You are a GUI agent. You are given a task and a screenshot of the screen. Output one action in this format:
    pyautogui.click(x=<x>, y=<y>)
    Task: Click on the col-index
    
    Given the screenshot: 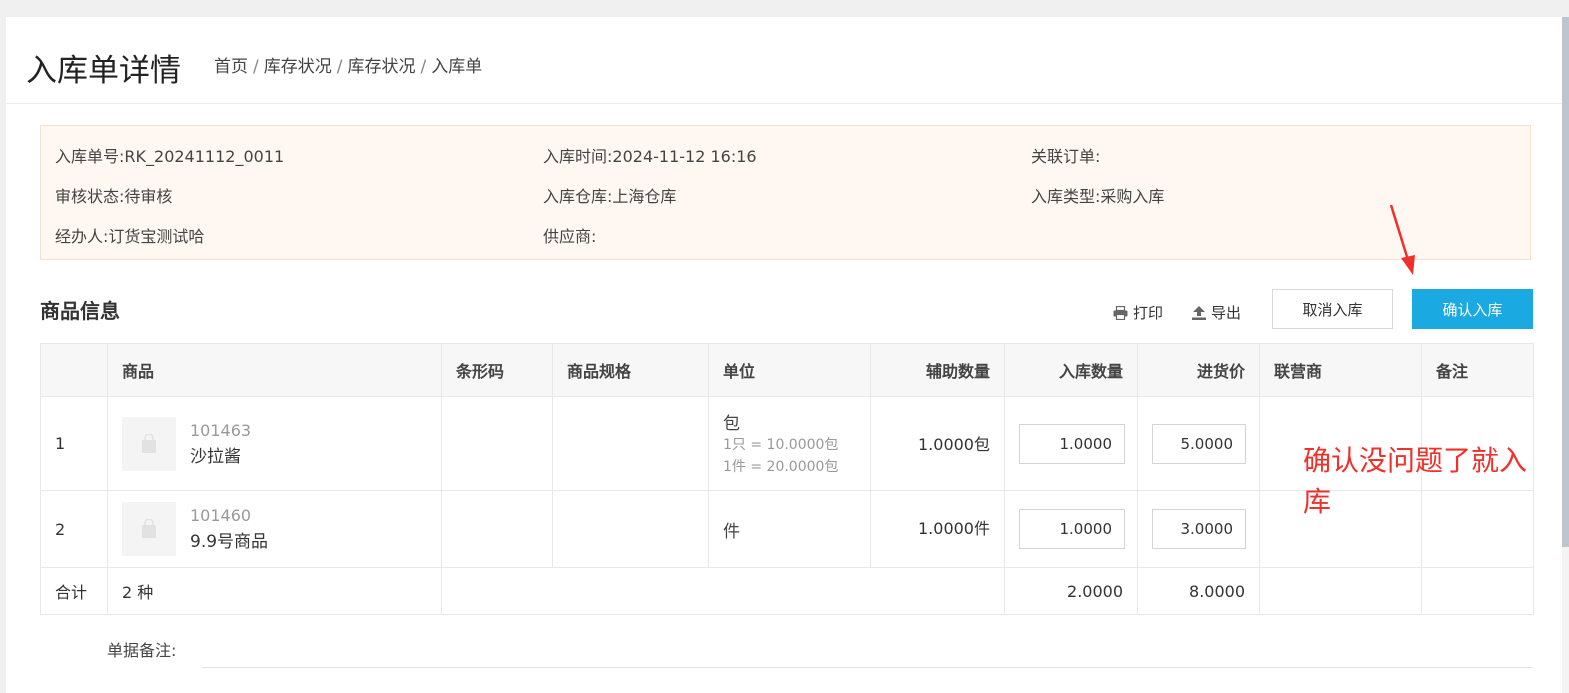 What is the action you would take?
    pyautogui.click(x=74, y=370)
    